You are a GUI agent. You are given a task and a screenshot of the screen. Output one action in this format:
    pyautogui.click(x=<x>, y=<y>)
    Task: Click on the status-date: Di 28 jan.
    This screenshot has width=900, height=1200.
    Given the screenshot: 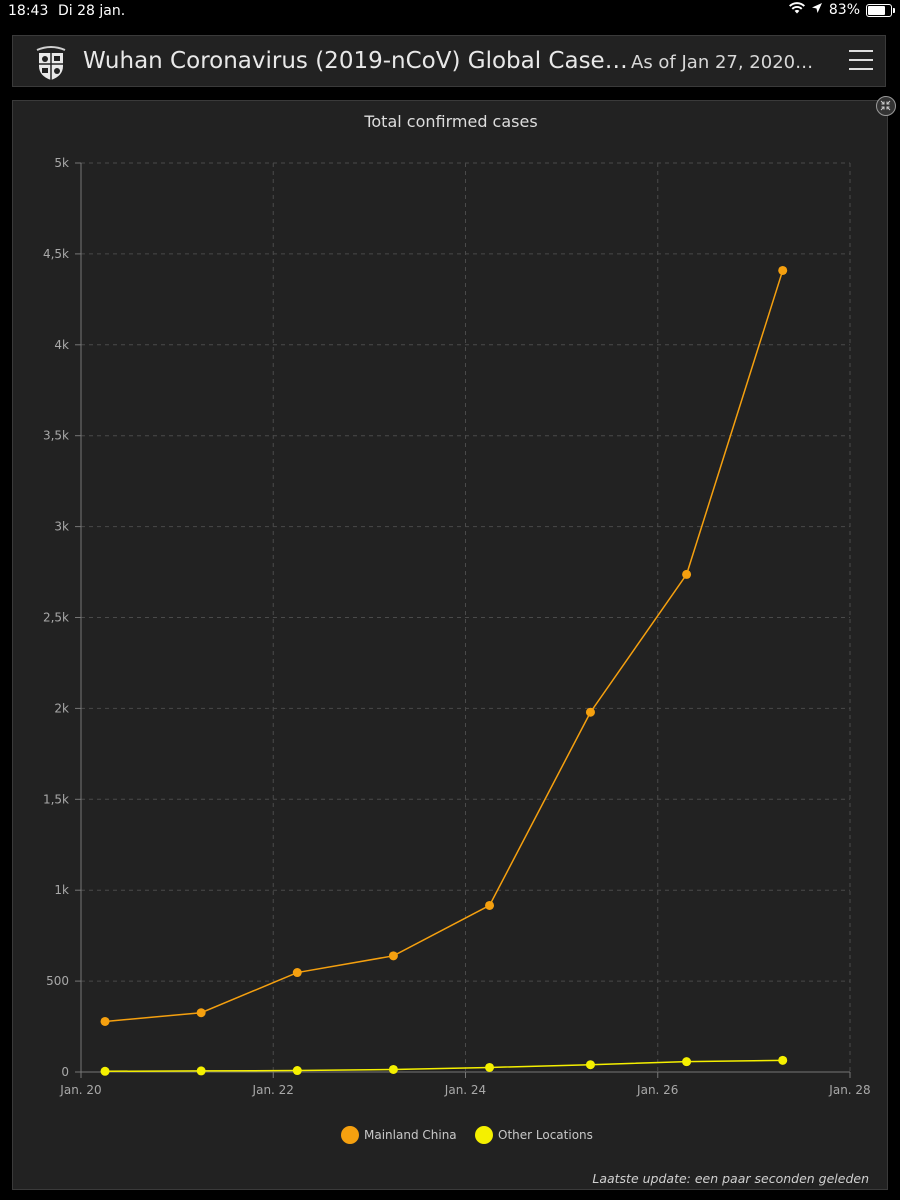 What is the action you would take?
    pyautogui.click(x=92, y=11)
    